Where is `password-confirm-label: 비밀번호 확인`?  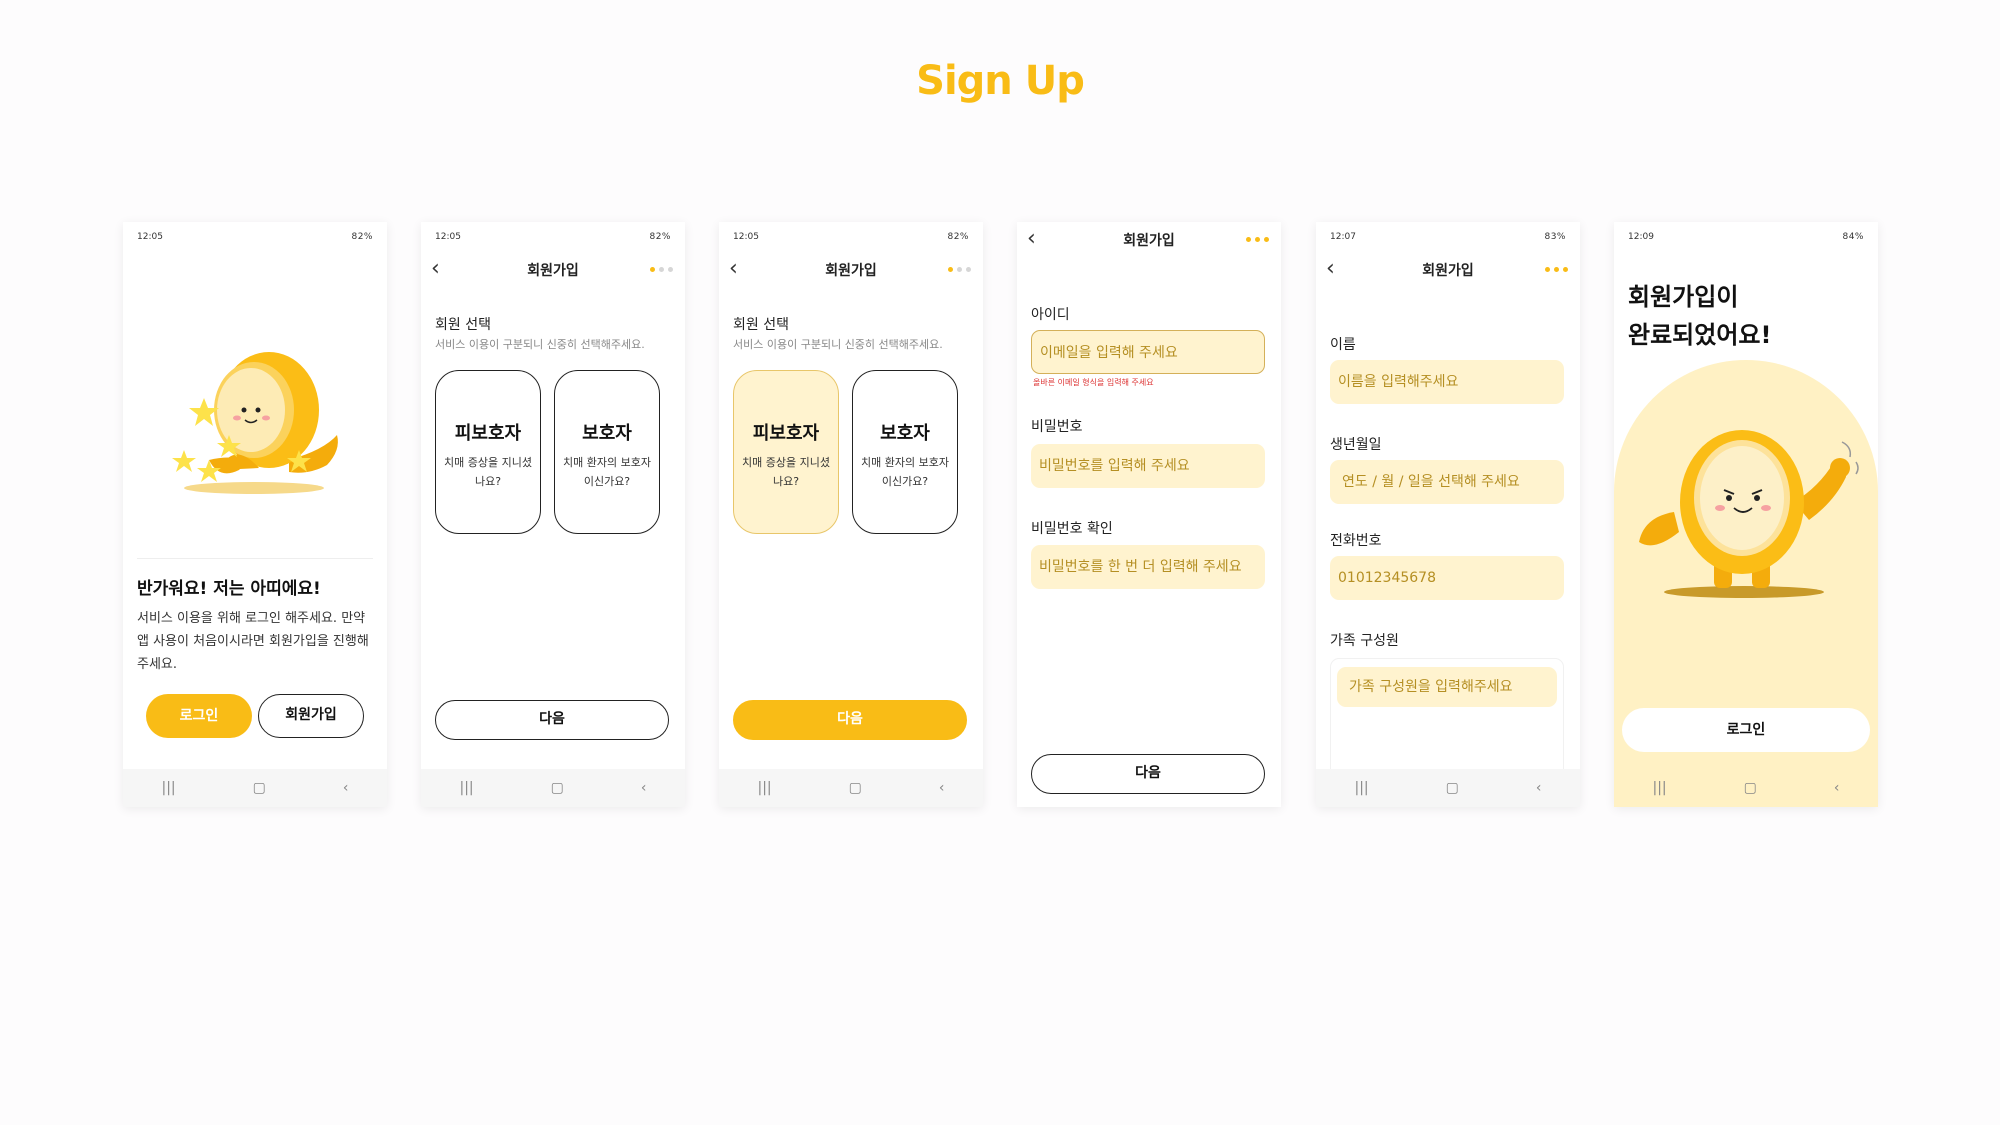 password-confirm-label: 비밀번호 확인 is located at coordinates (1072, 529).